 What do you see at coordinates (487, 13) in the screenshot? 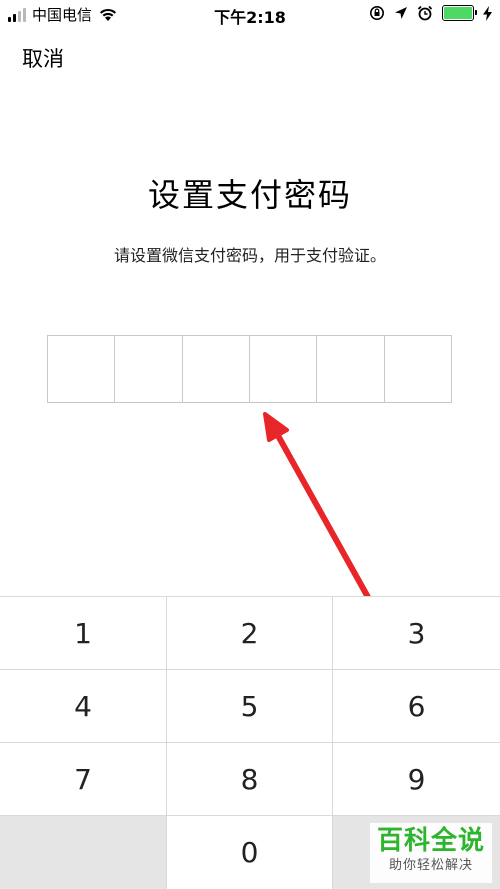
I see `charging-icon` at bounding box center [487, 13].